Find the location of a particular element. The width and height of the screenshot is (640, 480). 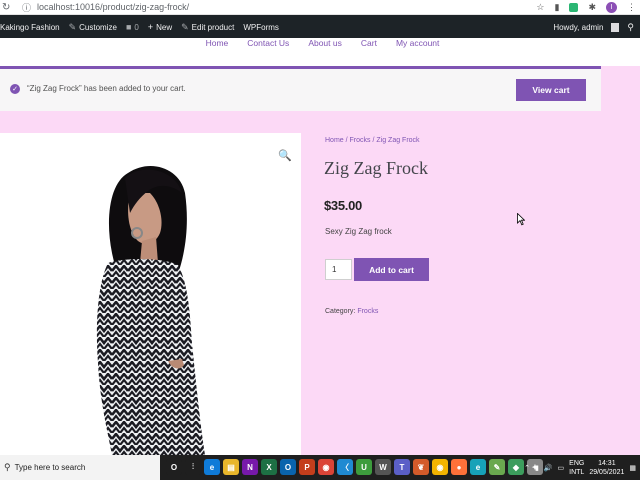

system-tray: ⌃ ▮ 🔊 ▭ ENG INTL 14:31 29/05/2021 ▦ is located at coordinates (582, 467).